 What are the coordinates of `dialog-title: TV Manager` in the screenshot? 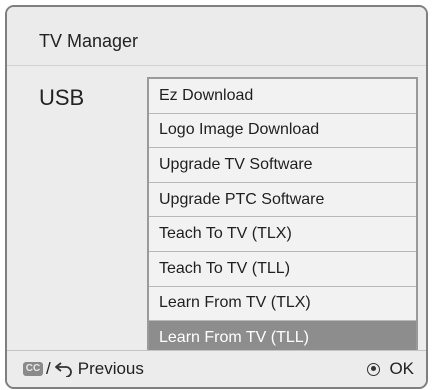 It's located at (89, 41).